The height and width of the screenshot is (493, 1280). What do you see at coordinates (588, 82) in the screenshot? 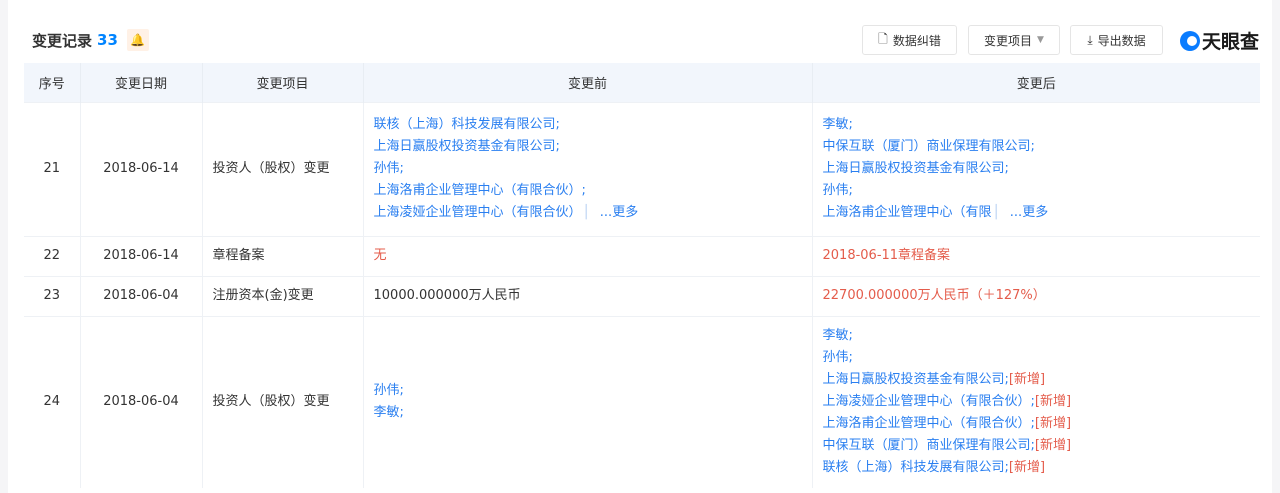
I see `col-header-before: 变更前` at bounding box center [588, 82].